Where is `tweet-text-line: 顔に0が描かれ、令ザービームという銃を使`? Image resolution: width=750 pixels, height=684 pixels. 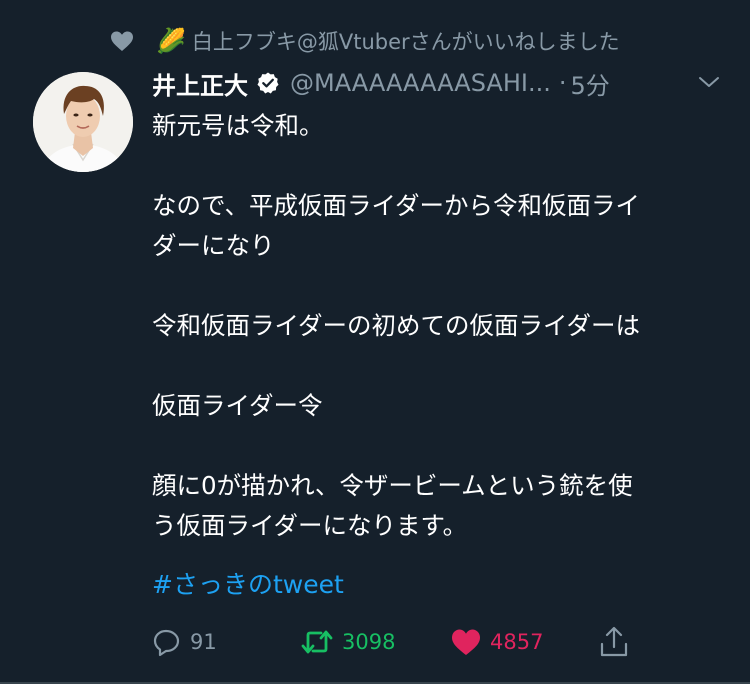
tweet-text-line: 顔に0が描かれ、令ザービームという銃を使 is located at coordinates (392, 485).